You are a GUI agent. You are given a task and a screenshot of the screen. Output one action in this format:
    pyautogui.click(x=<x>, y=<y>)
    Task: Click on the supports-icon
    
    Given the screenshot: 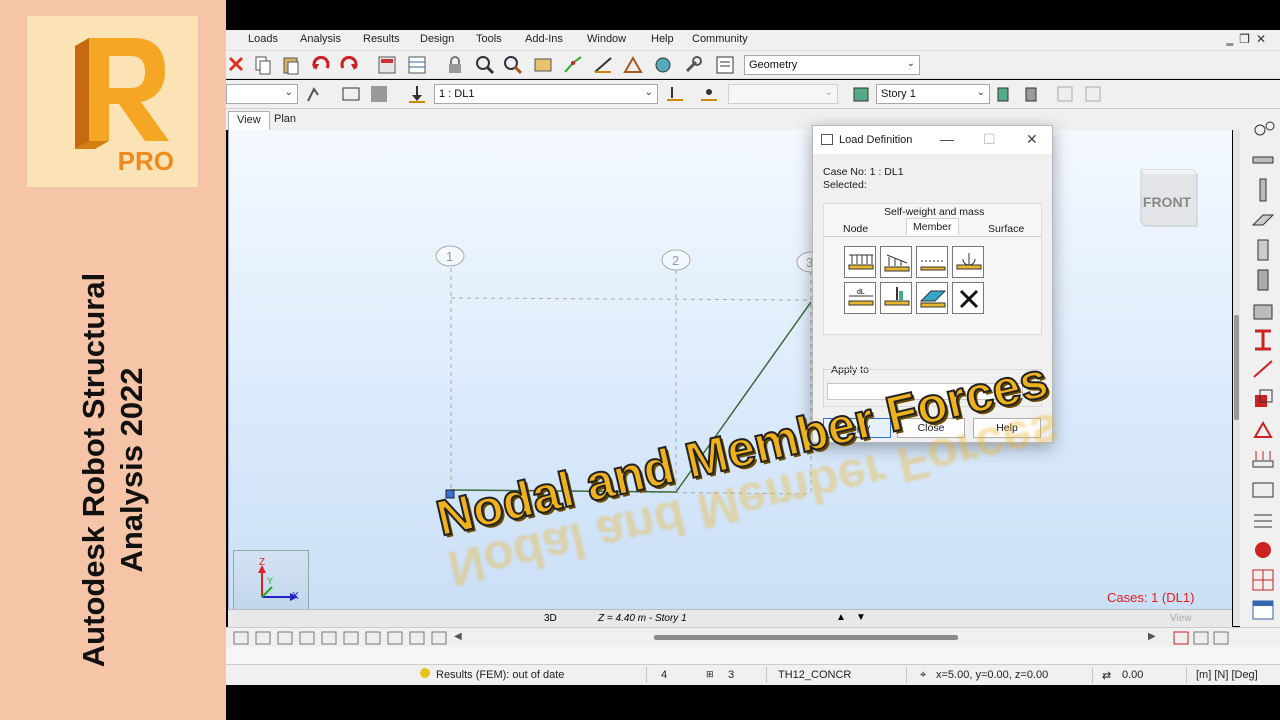 What is the action you would take?
    pyautogui.click(x=663, y=65)
    